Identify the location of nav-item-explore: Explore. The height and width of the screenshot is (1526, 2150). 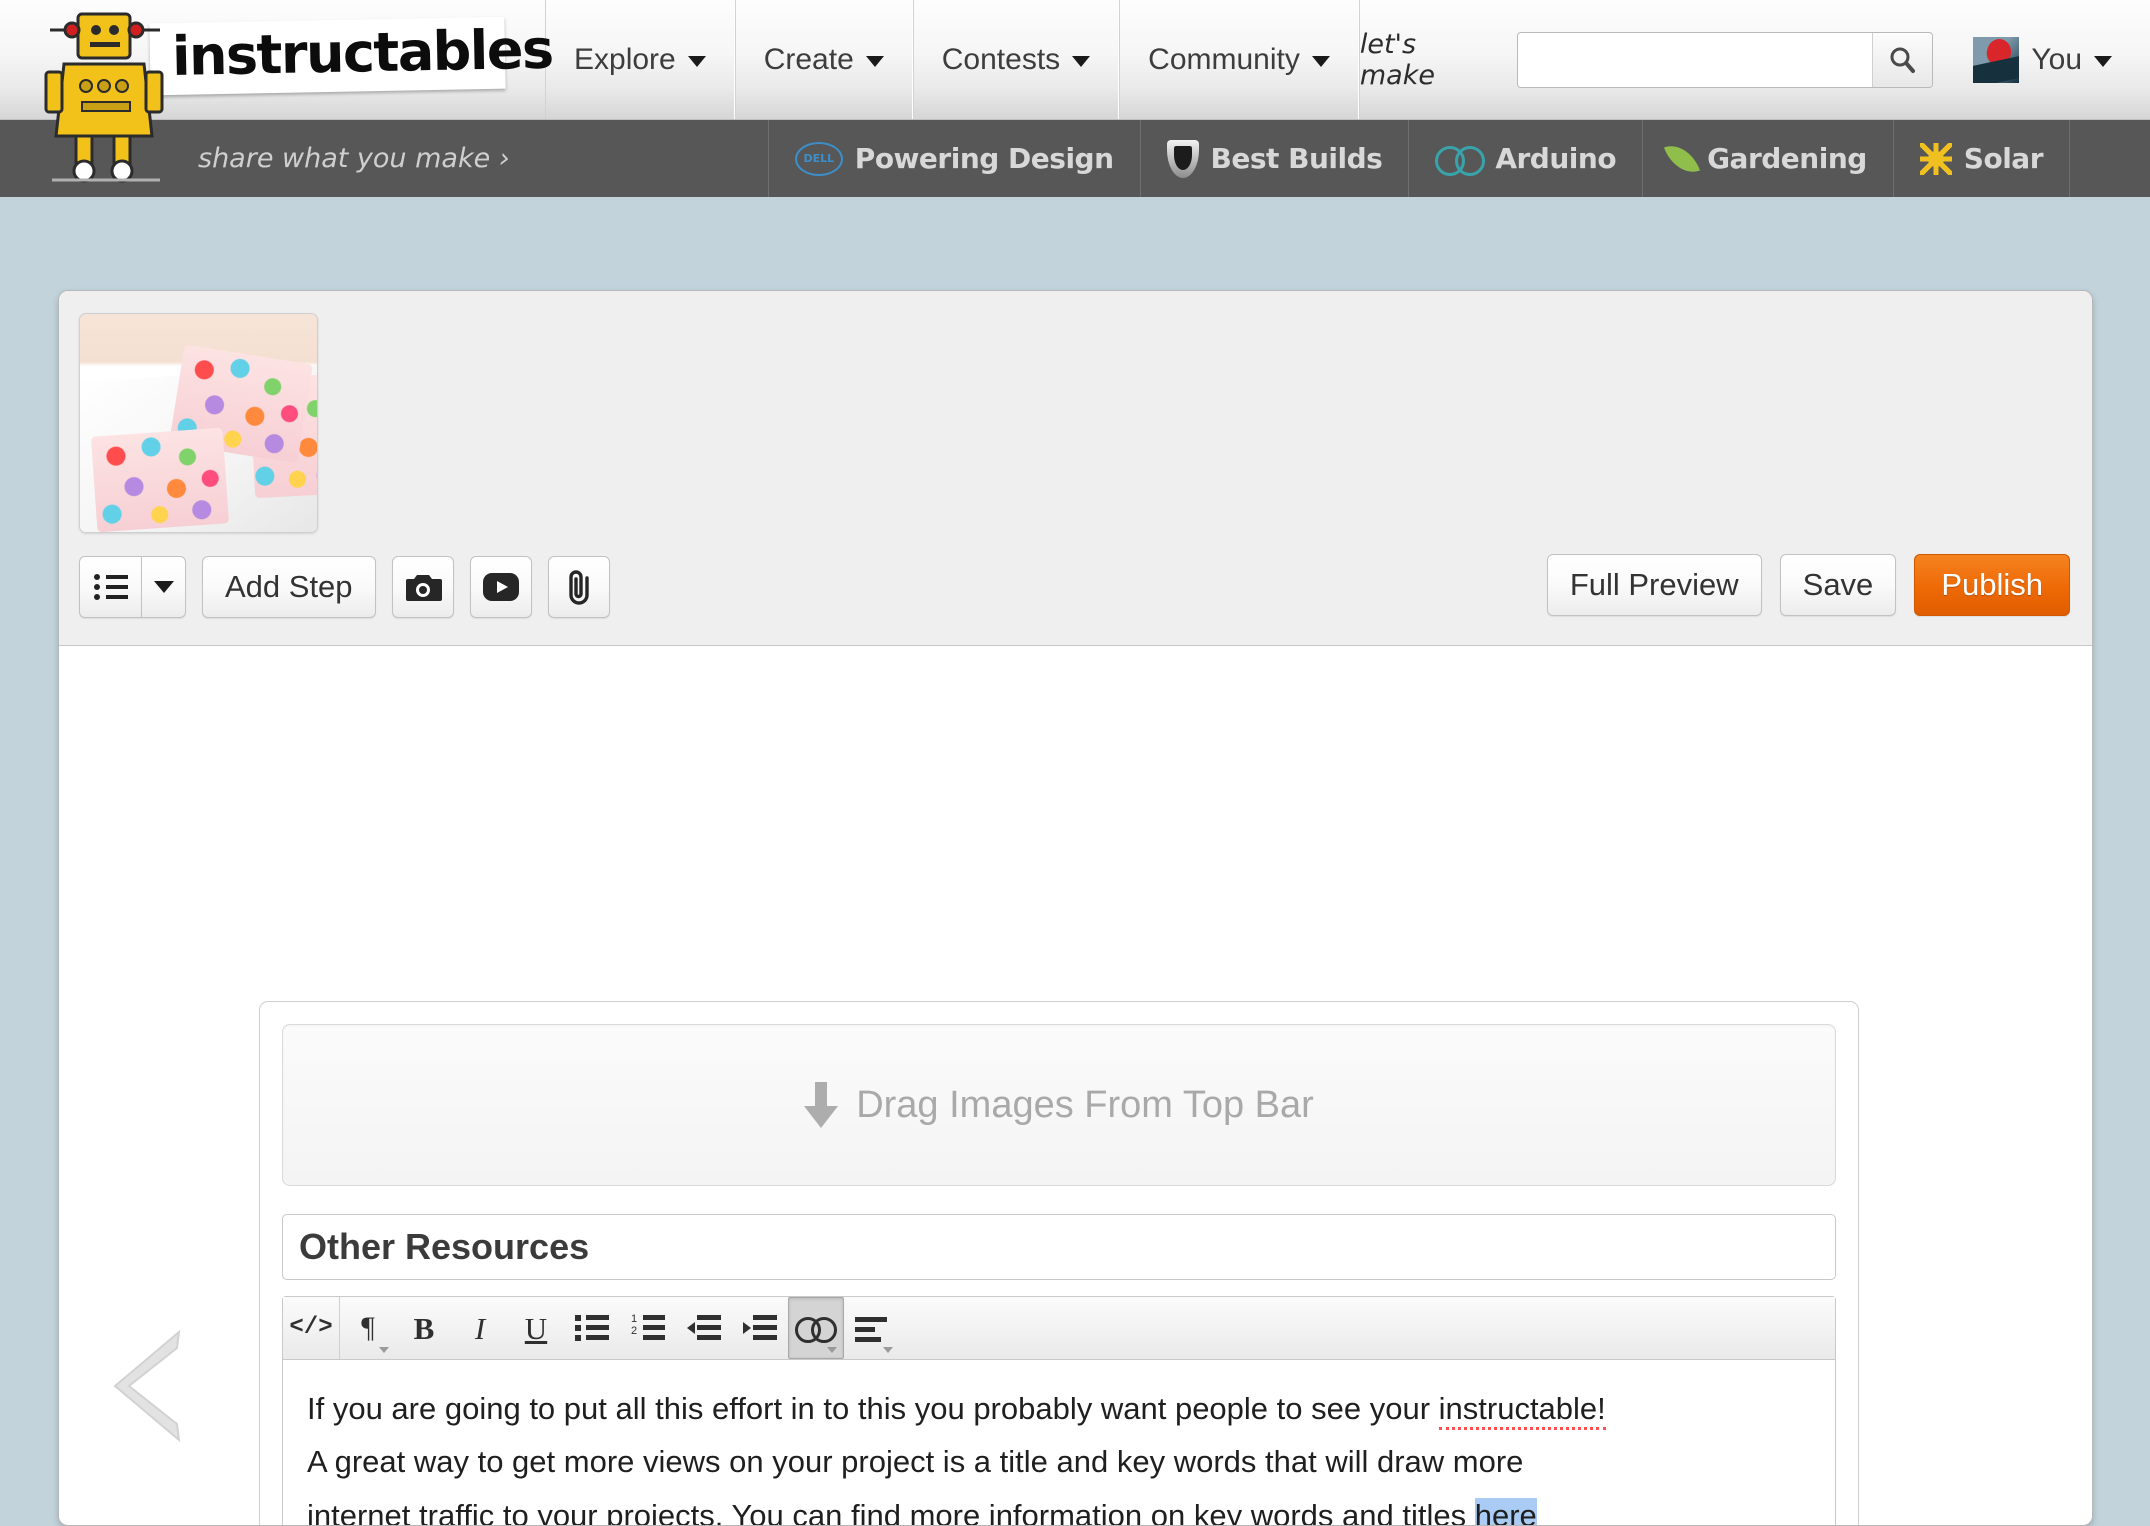
(640, 59).